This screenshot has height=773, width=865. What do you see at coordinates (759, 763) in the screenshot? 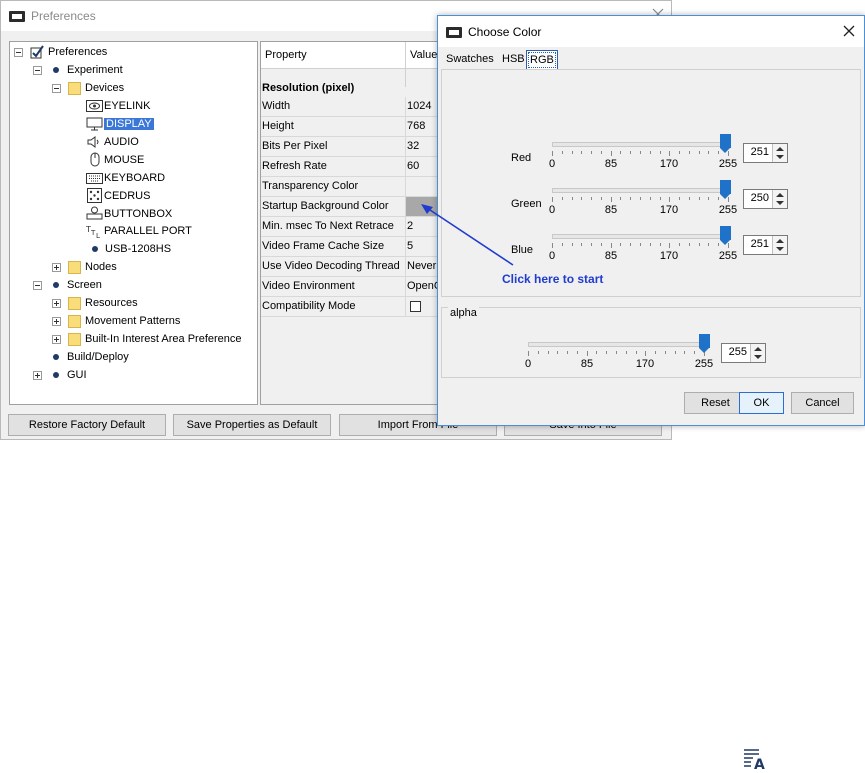
I see `svg-text: A` at bounding box center [759, 763].